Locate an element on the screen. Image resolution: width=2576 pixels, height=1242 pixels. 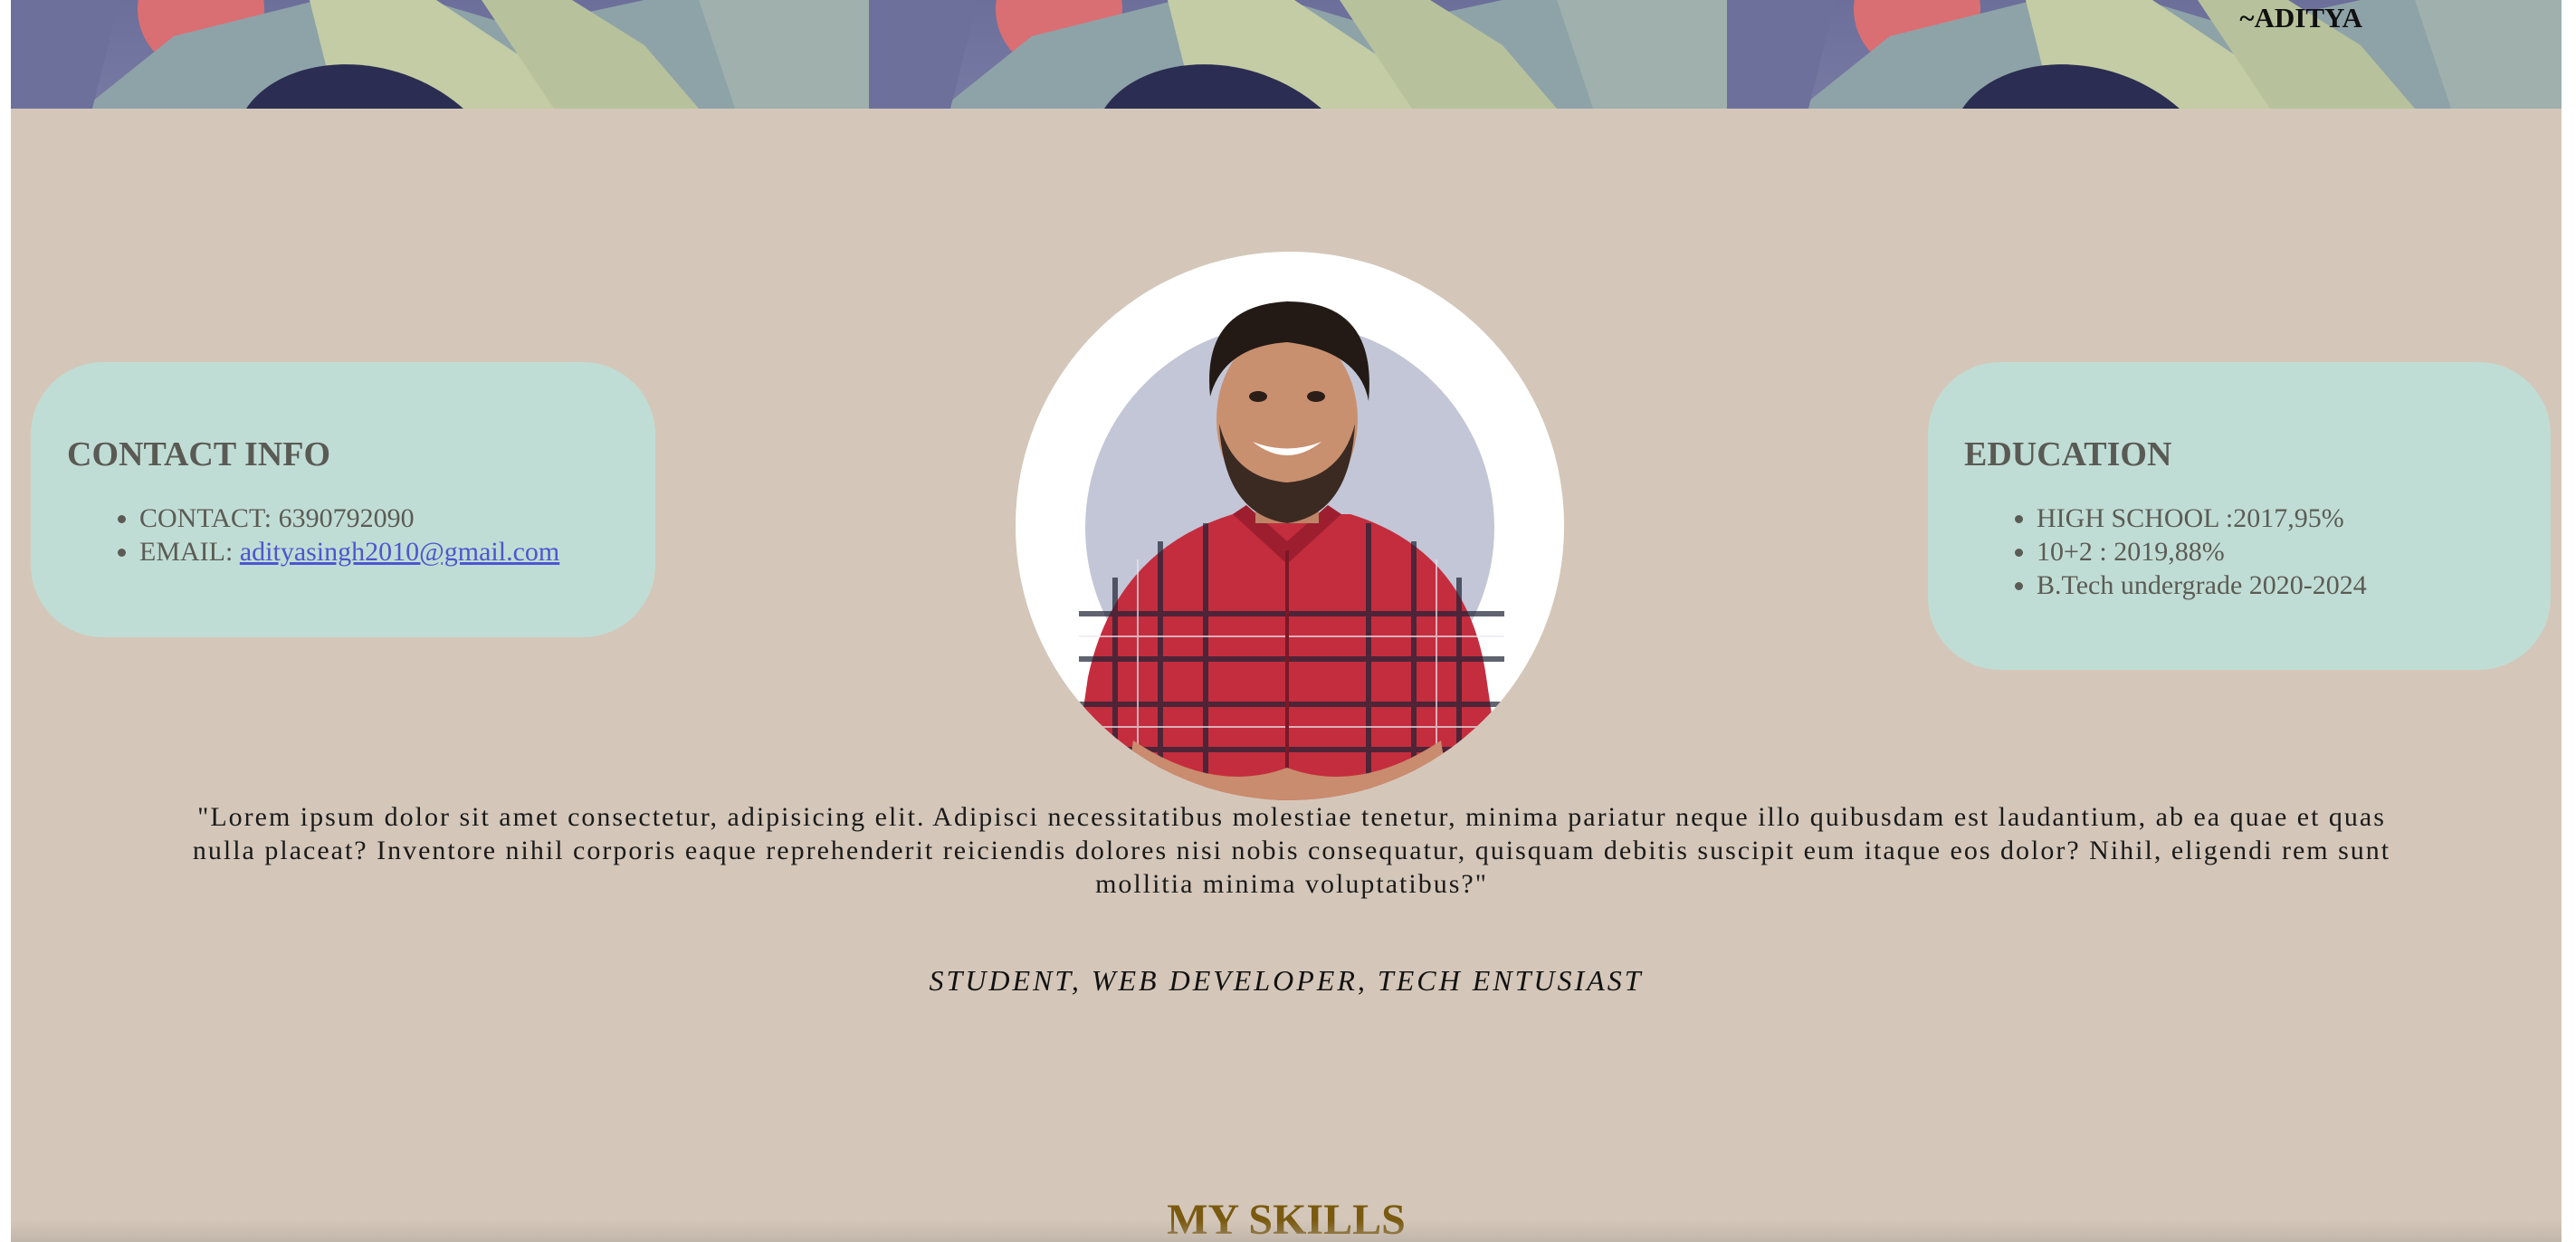
tagline: STUDENT, WEB DEVELOPER, TECH ENTUSIAST is located at coordinates (1286, 981).